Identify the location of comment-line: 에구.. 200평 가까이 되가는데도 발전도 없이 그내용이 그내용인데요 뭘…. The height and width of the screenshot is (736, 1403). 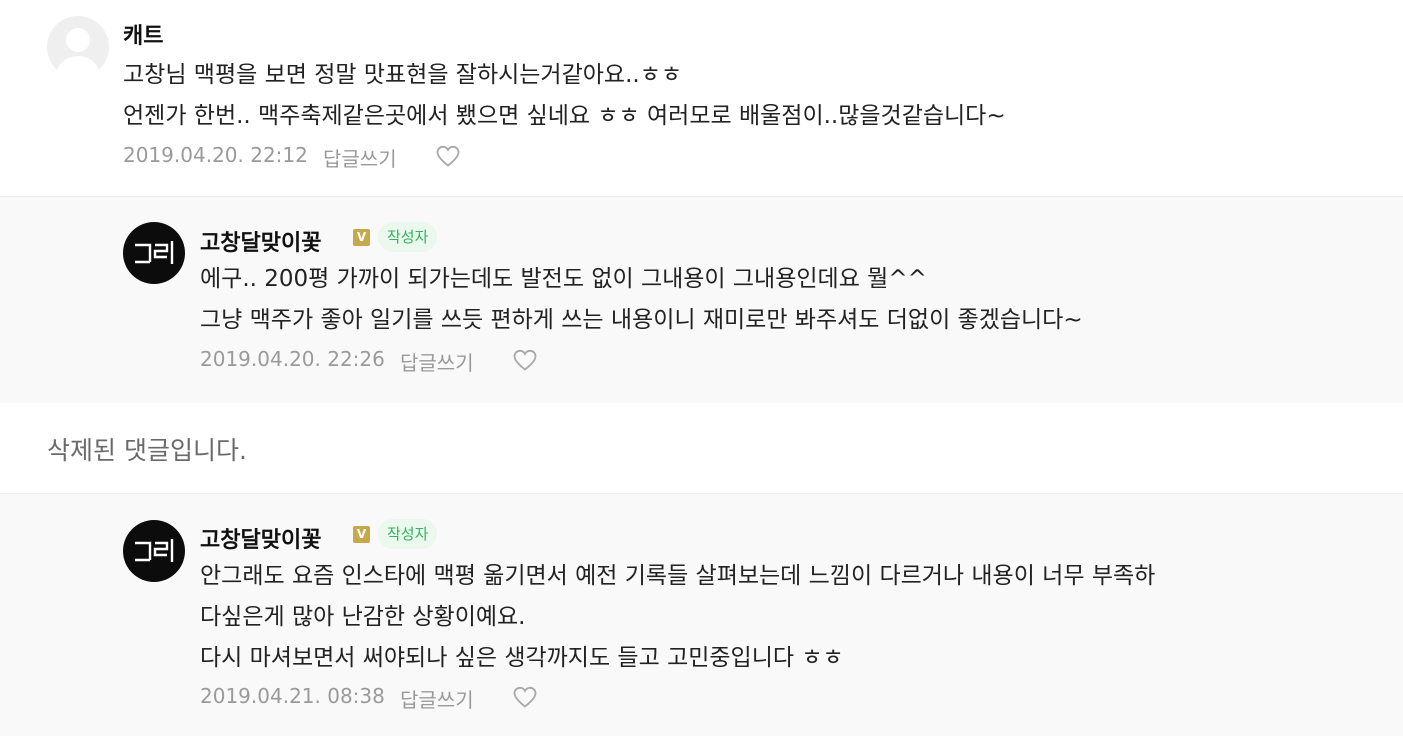
(563, 279).